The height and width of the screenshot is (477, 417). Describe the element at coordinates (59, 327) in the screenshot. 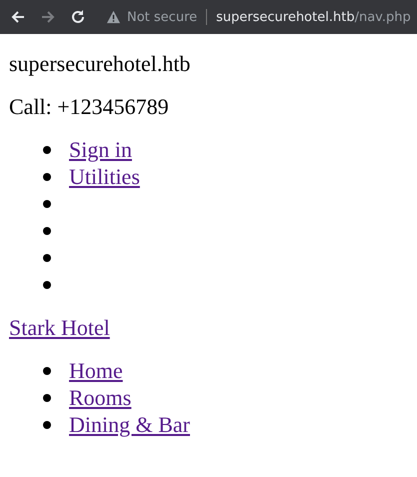

I see `brand-link: Stark Hotel` at that location.